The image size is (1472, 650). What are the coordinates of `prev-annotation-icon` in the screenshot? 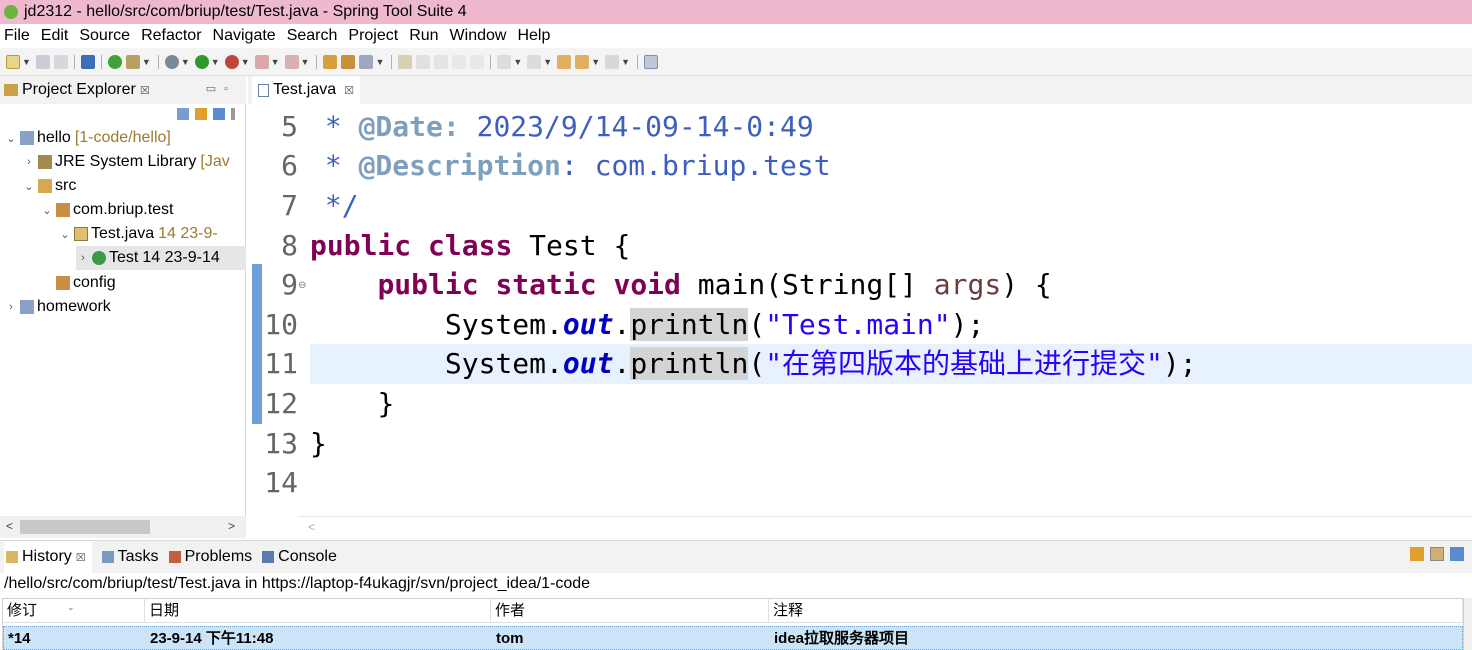 It's located at (534, 61).